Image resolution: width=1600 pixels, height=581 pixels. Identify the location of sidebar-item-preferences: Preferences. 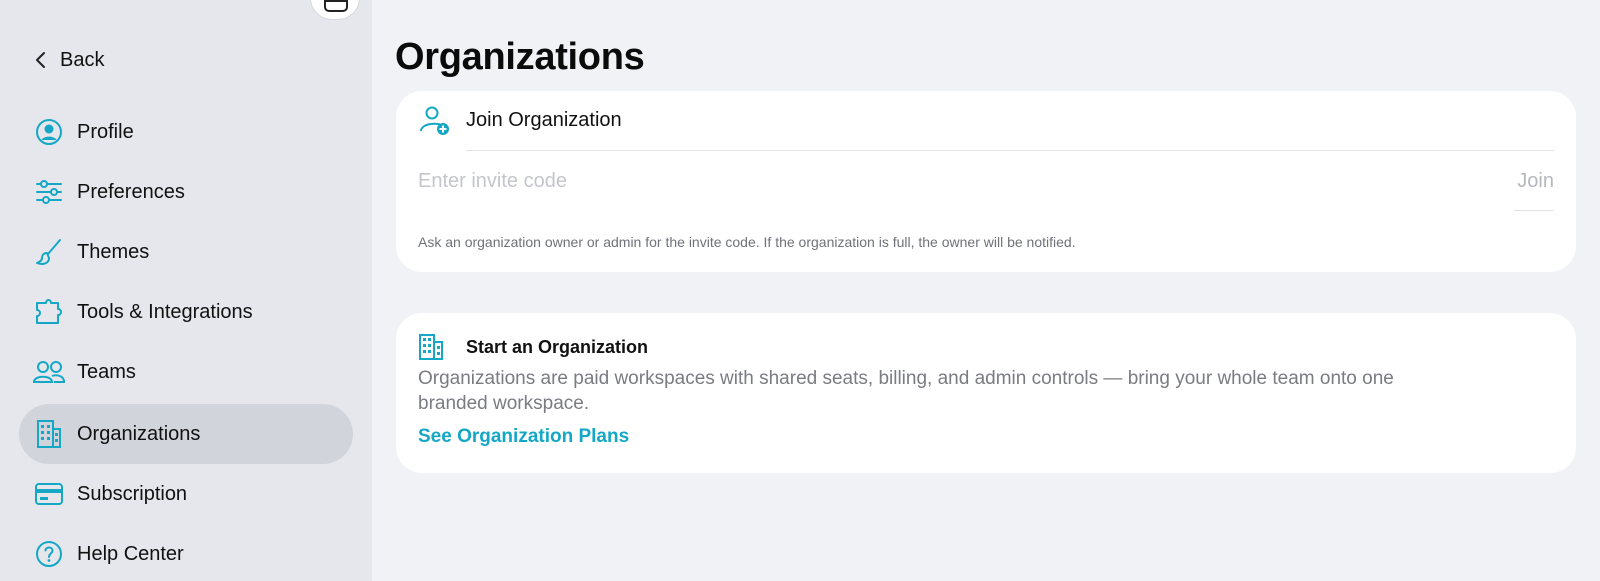
(186, 192).